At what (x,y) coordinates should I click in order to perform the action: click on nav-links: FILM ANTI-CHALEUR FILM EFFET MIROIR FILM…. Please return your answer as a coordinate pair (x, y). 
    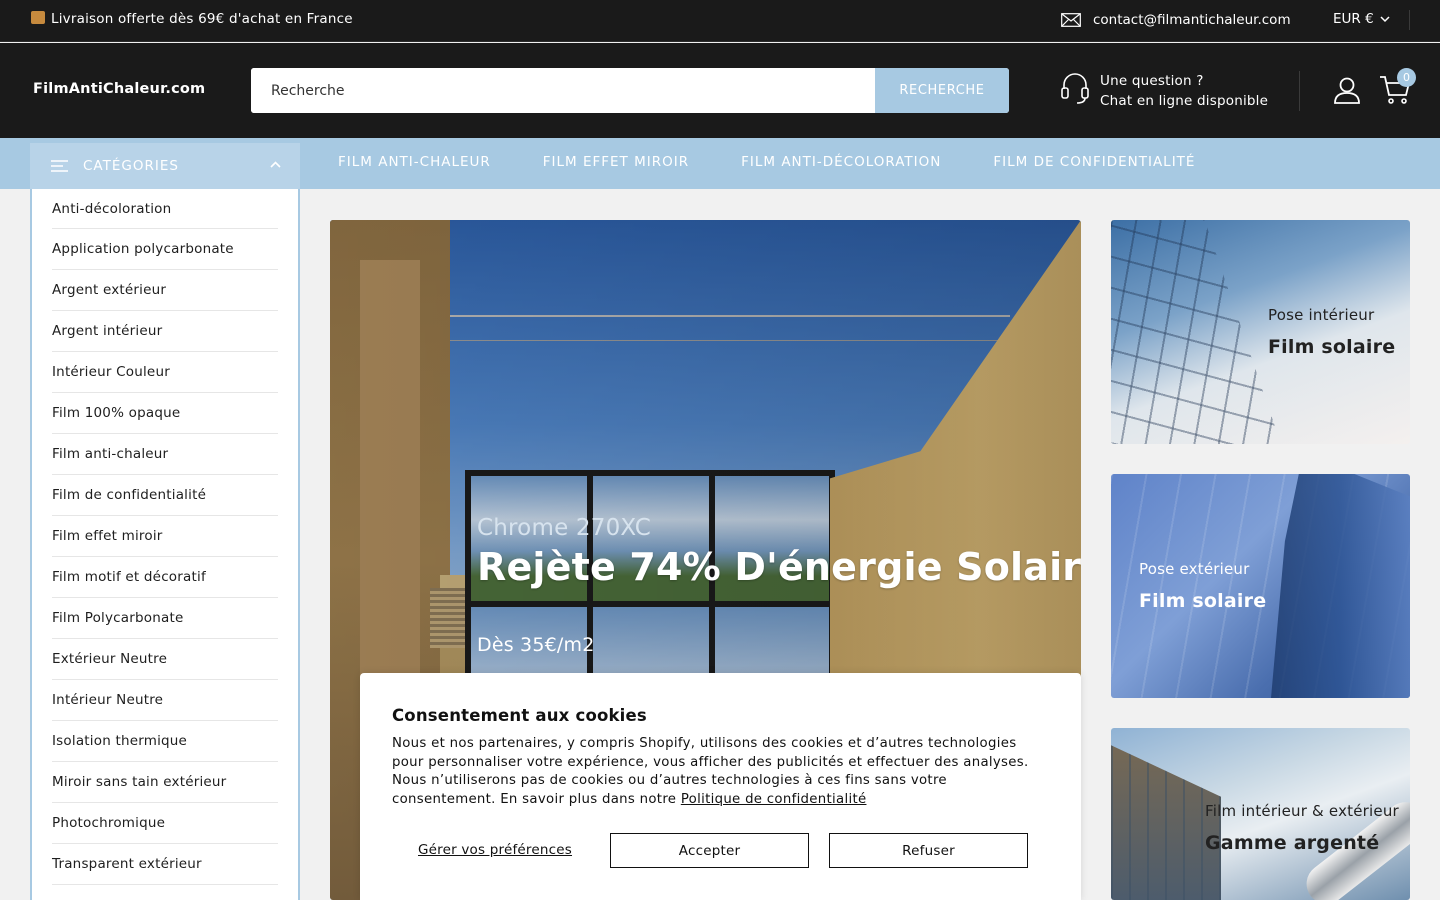
    Looking at the image, I should click on (792, 162).